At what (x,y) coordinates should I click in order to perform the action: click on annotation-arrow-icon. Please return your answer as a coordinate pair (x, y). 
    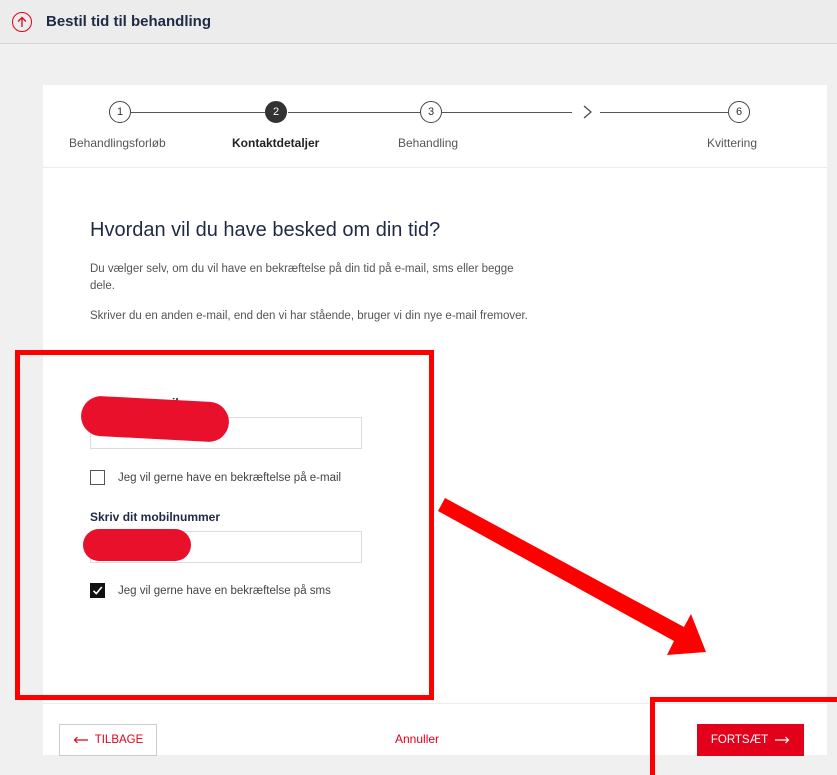
    Looking at the image, I should click on (572, 576).